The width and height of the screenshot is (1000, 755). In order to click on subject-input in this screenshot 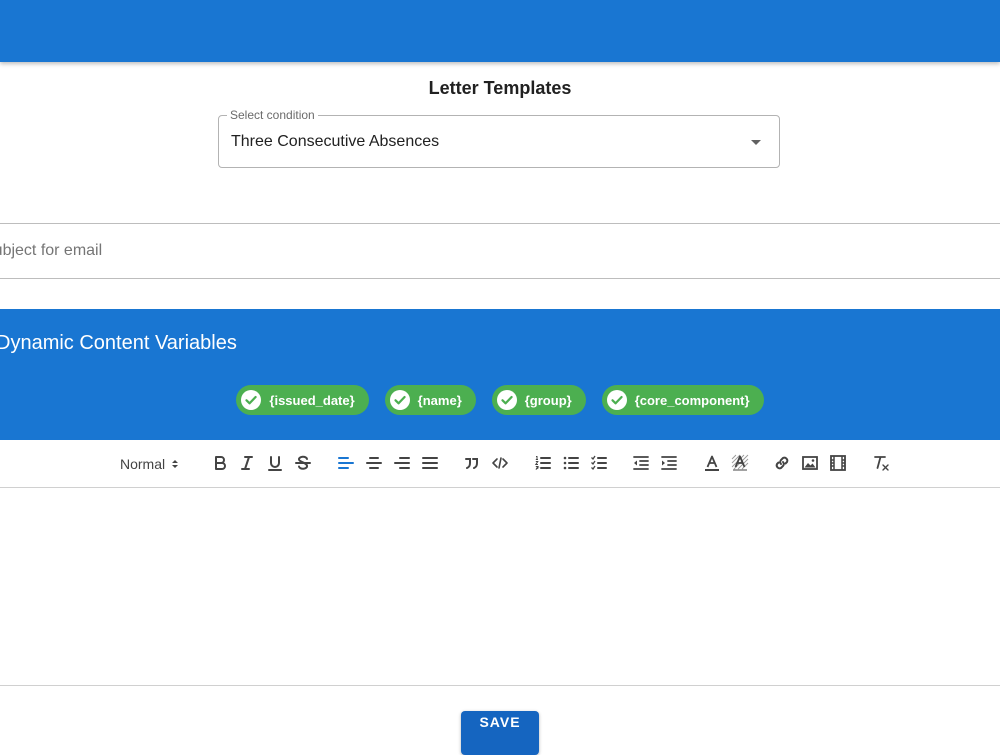, I will do `click(496, 251)`.